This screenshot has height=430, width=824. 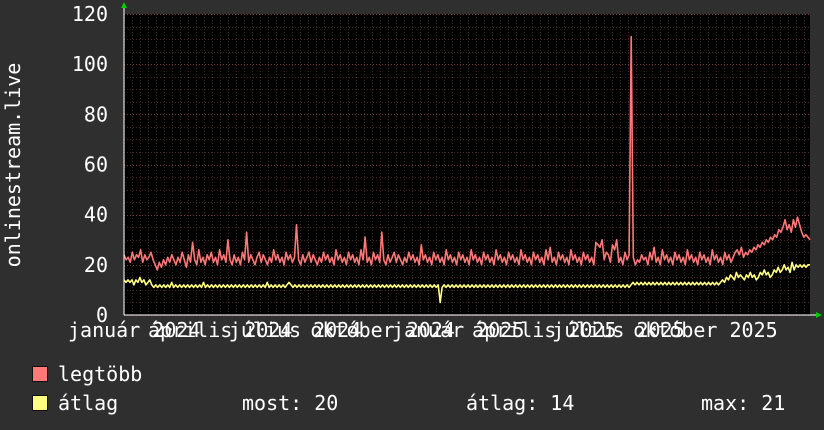 What do you see at coordinates (819, 315) in the screenshot?
I see `x-axis-arrow` at bounding box center [819, 315].